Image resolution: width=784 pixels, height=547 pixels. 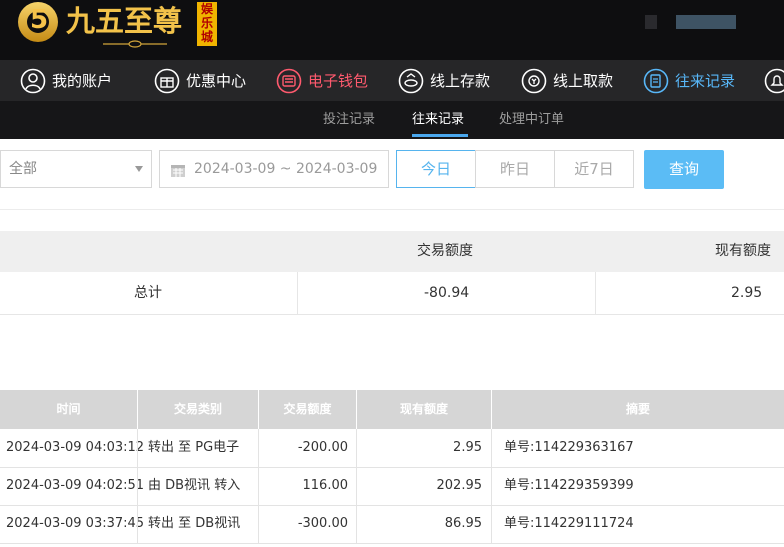 What do you see at coordinates (651, 22) in the screenshot?
I see `masked-user-info` at bounding box center [651, 22].